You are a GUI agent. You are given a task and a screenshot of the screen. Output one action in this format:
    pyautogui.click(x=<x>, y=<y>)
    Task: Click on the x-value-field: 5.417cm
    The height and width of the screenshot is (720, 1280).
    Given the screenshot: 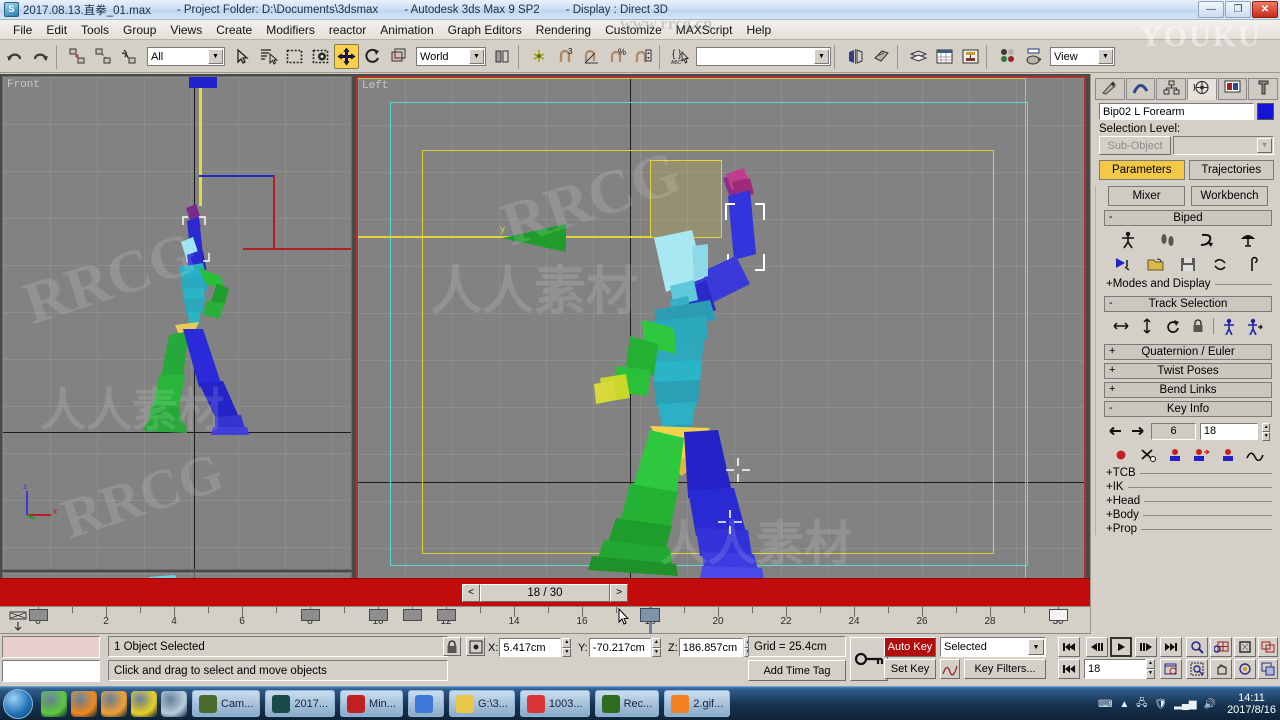 What is the action you would take?
    pyautogui.click(x=530, y=647)
    